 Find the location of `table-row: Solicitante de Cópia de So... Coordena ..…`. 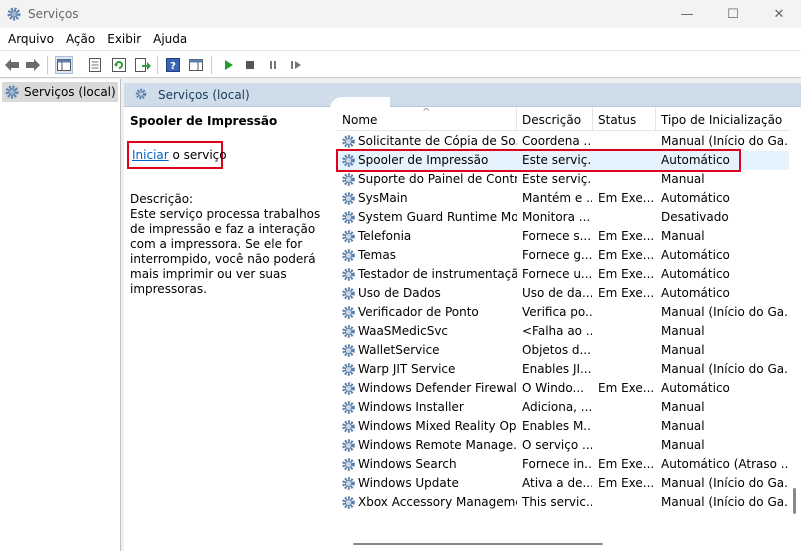

table-row: Solicitante de Cópia de So... Coordena ..… is located at coordinates (563, 141).